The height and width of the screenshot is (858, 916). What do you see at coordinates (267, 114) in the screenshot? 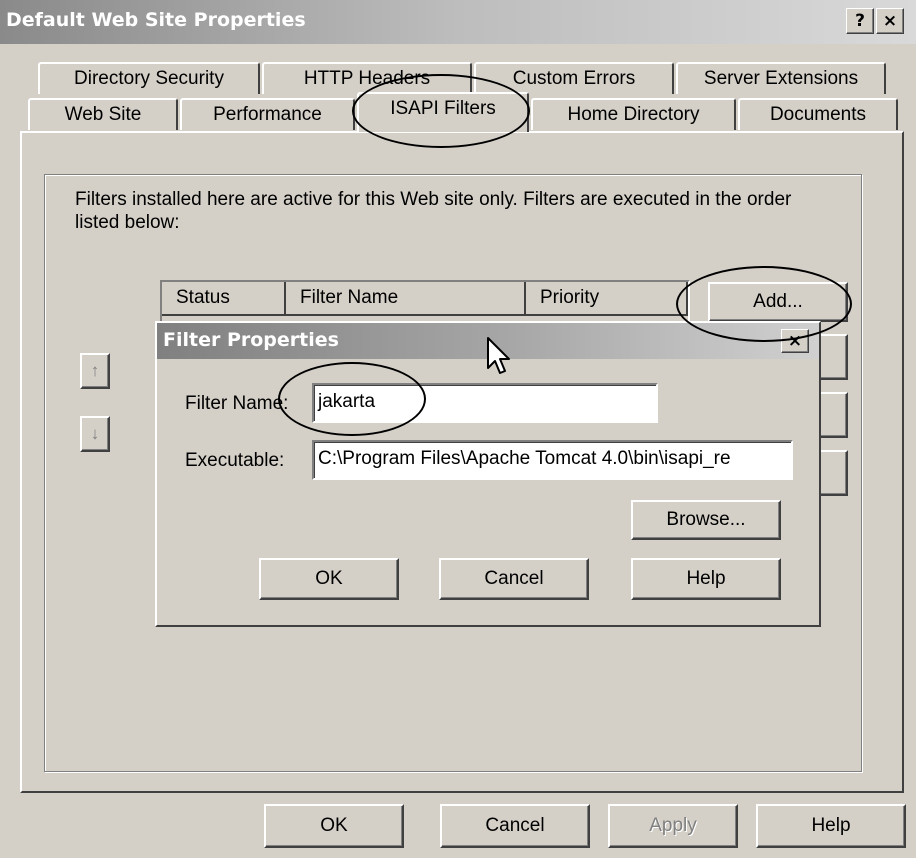
I see `tab-performance: Performance` at bounding box center [267, 114].